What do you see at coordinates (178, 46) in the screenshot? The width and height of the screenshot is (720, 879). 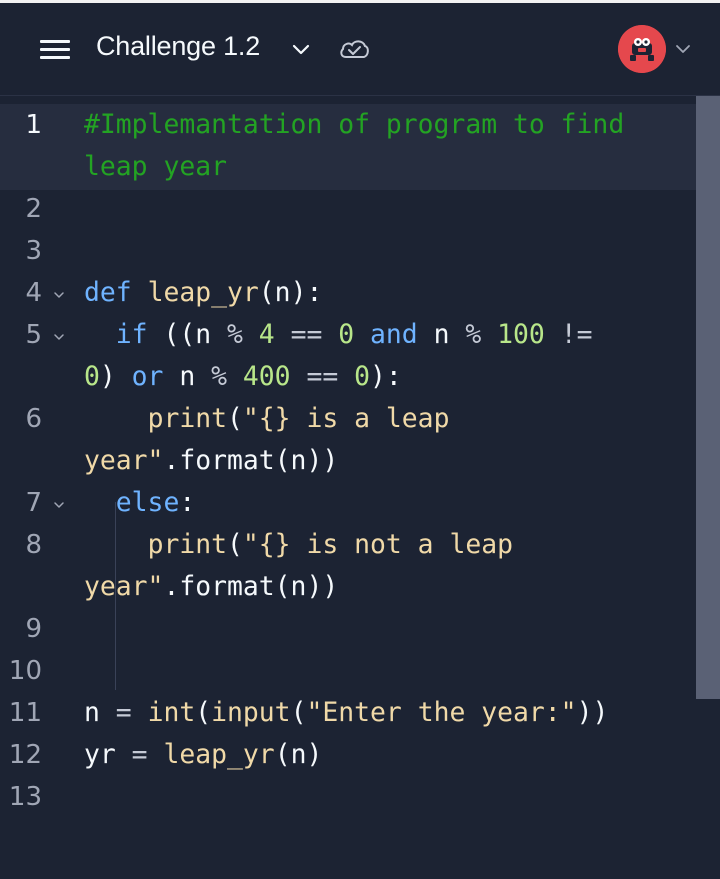 I see `project-title: Challenge 1.2` at bounding box center [178, 46].